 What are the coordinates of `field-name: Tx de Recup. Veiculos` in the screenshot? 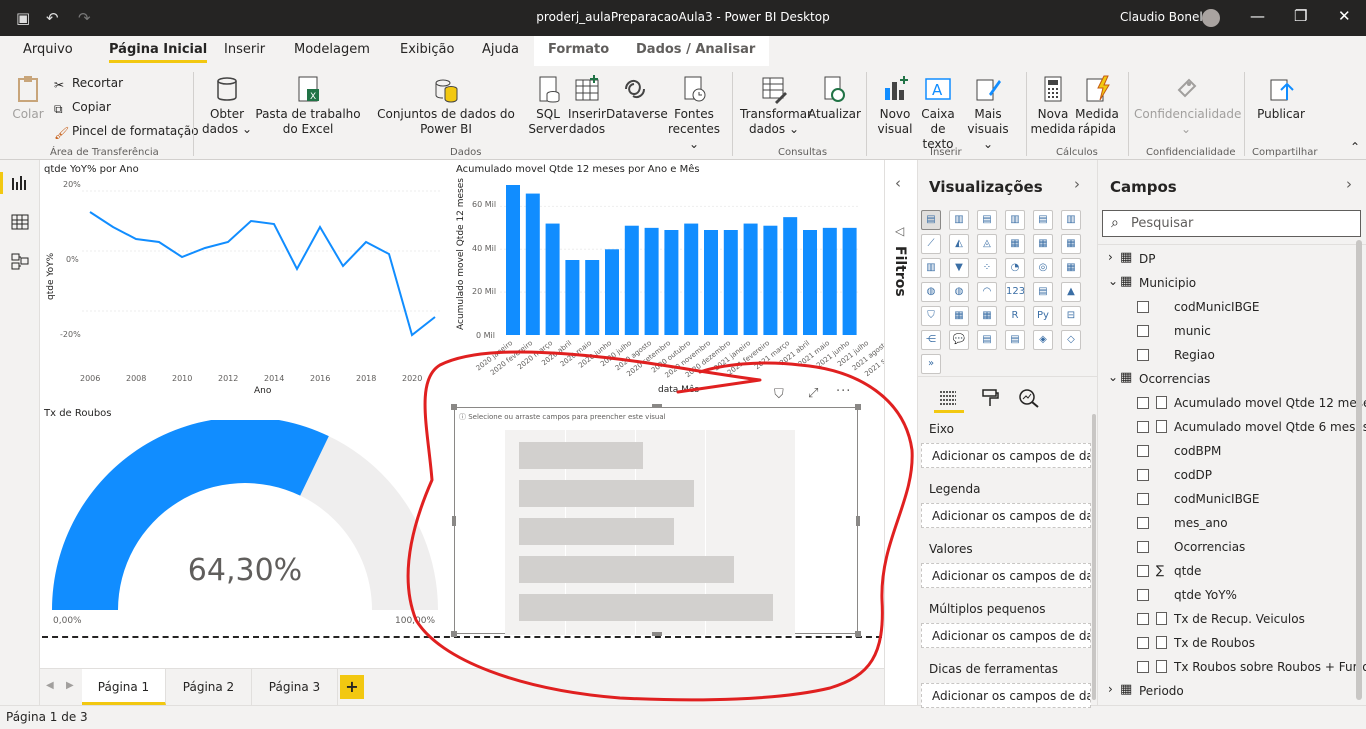 It's located at (1239, 619).